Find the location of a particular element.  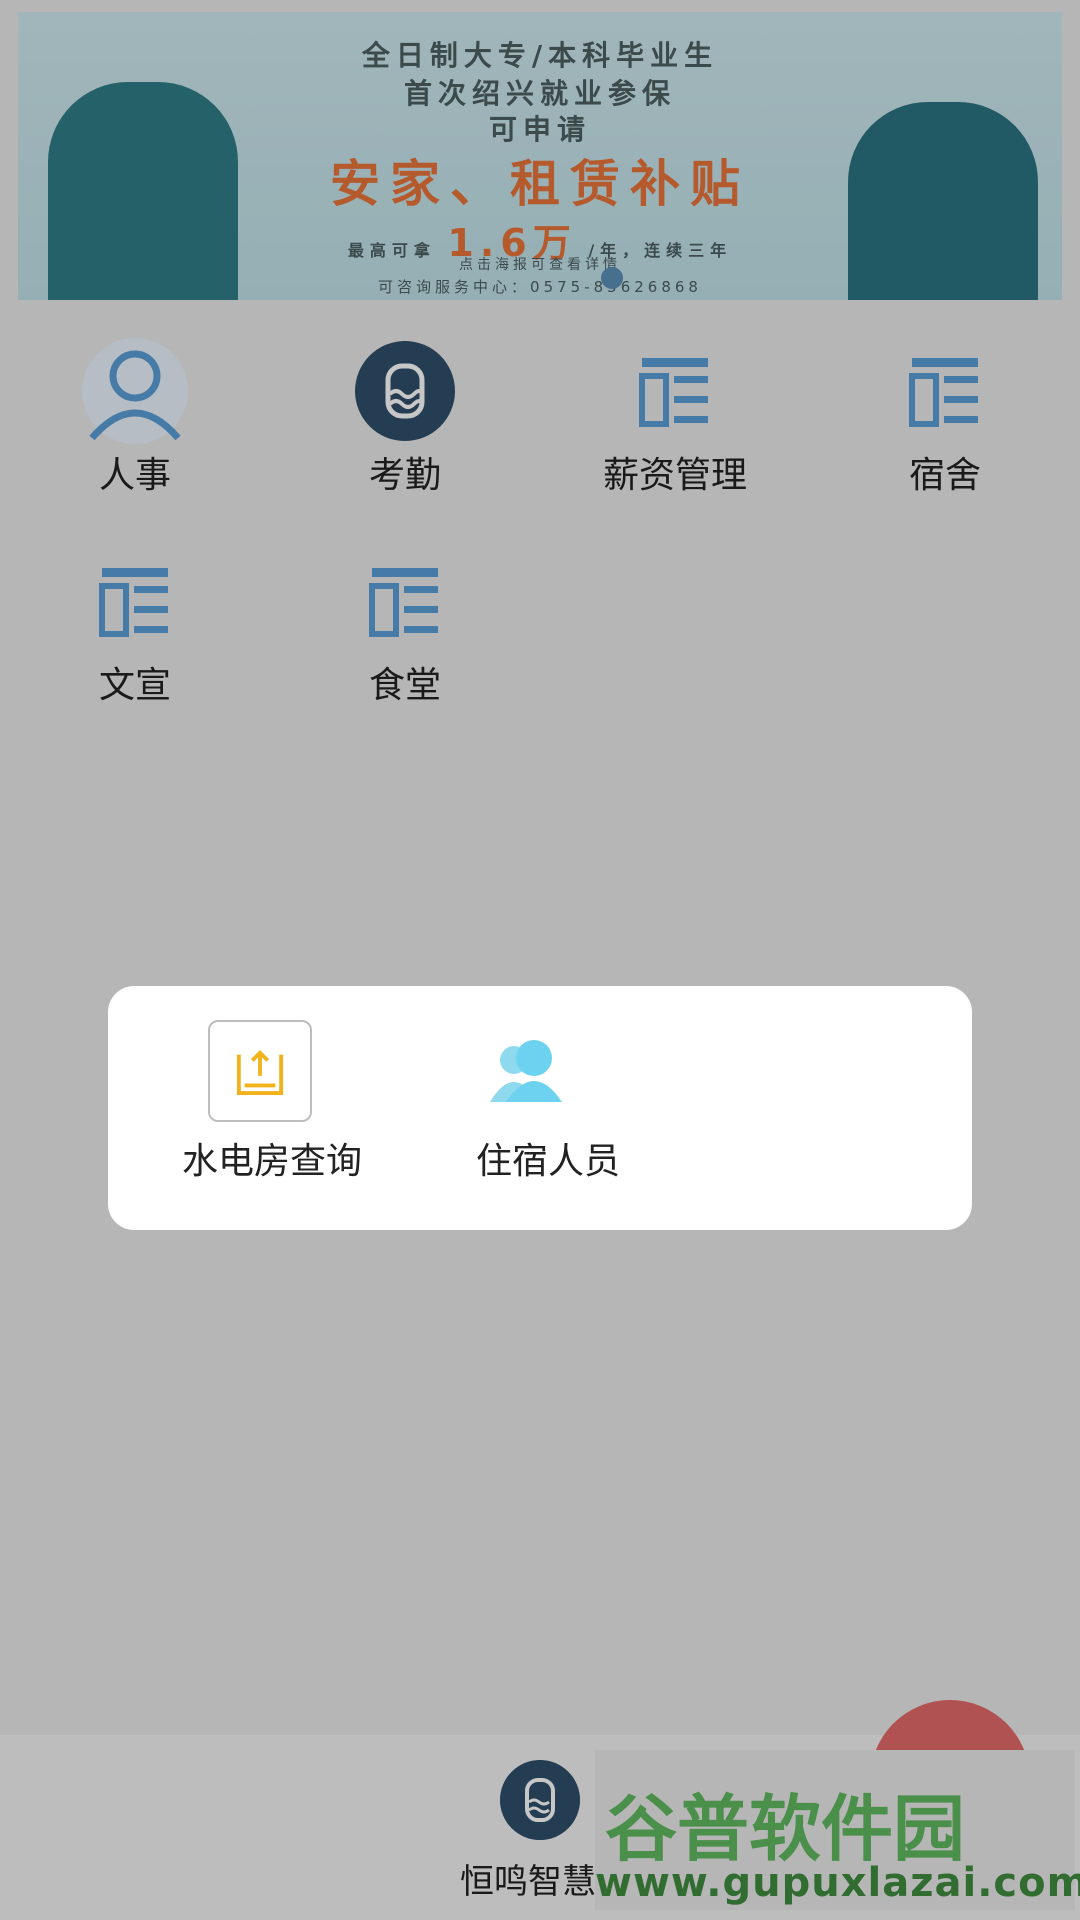

people-icon is located at coordinates (526, 1071).